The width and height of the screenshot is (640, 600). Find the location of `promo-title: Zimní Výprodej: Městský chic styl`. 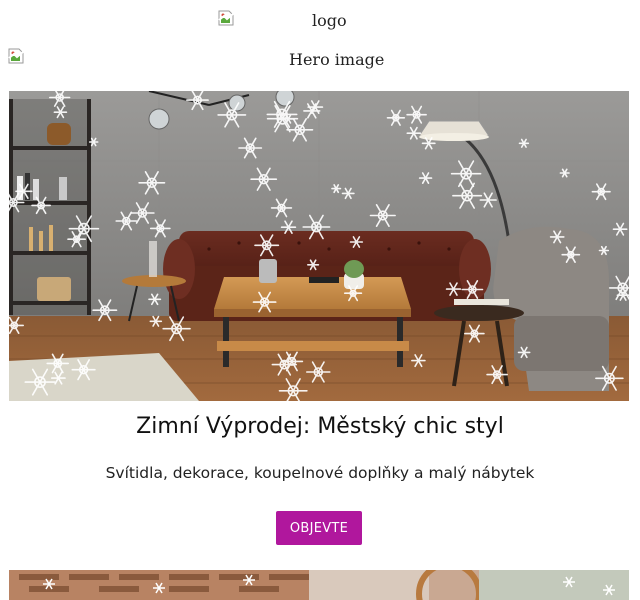

promo-title: Zimní Výprodej: Městský chic styl is located at coordinates (320, 426).